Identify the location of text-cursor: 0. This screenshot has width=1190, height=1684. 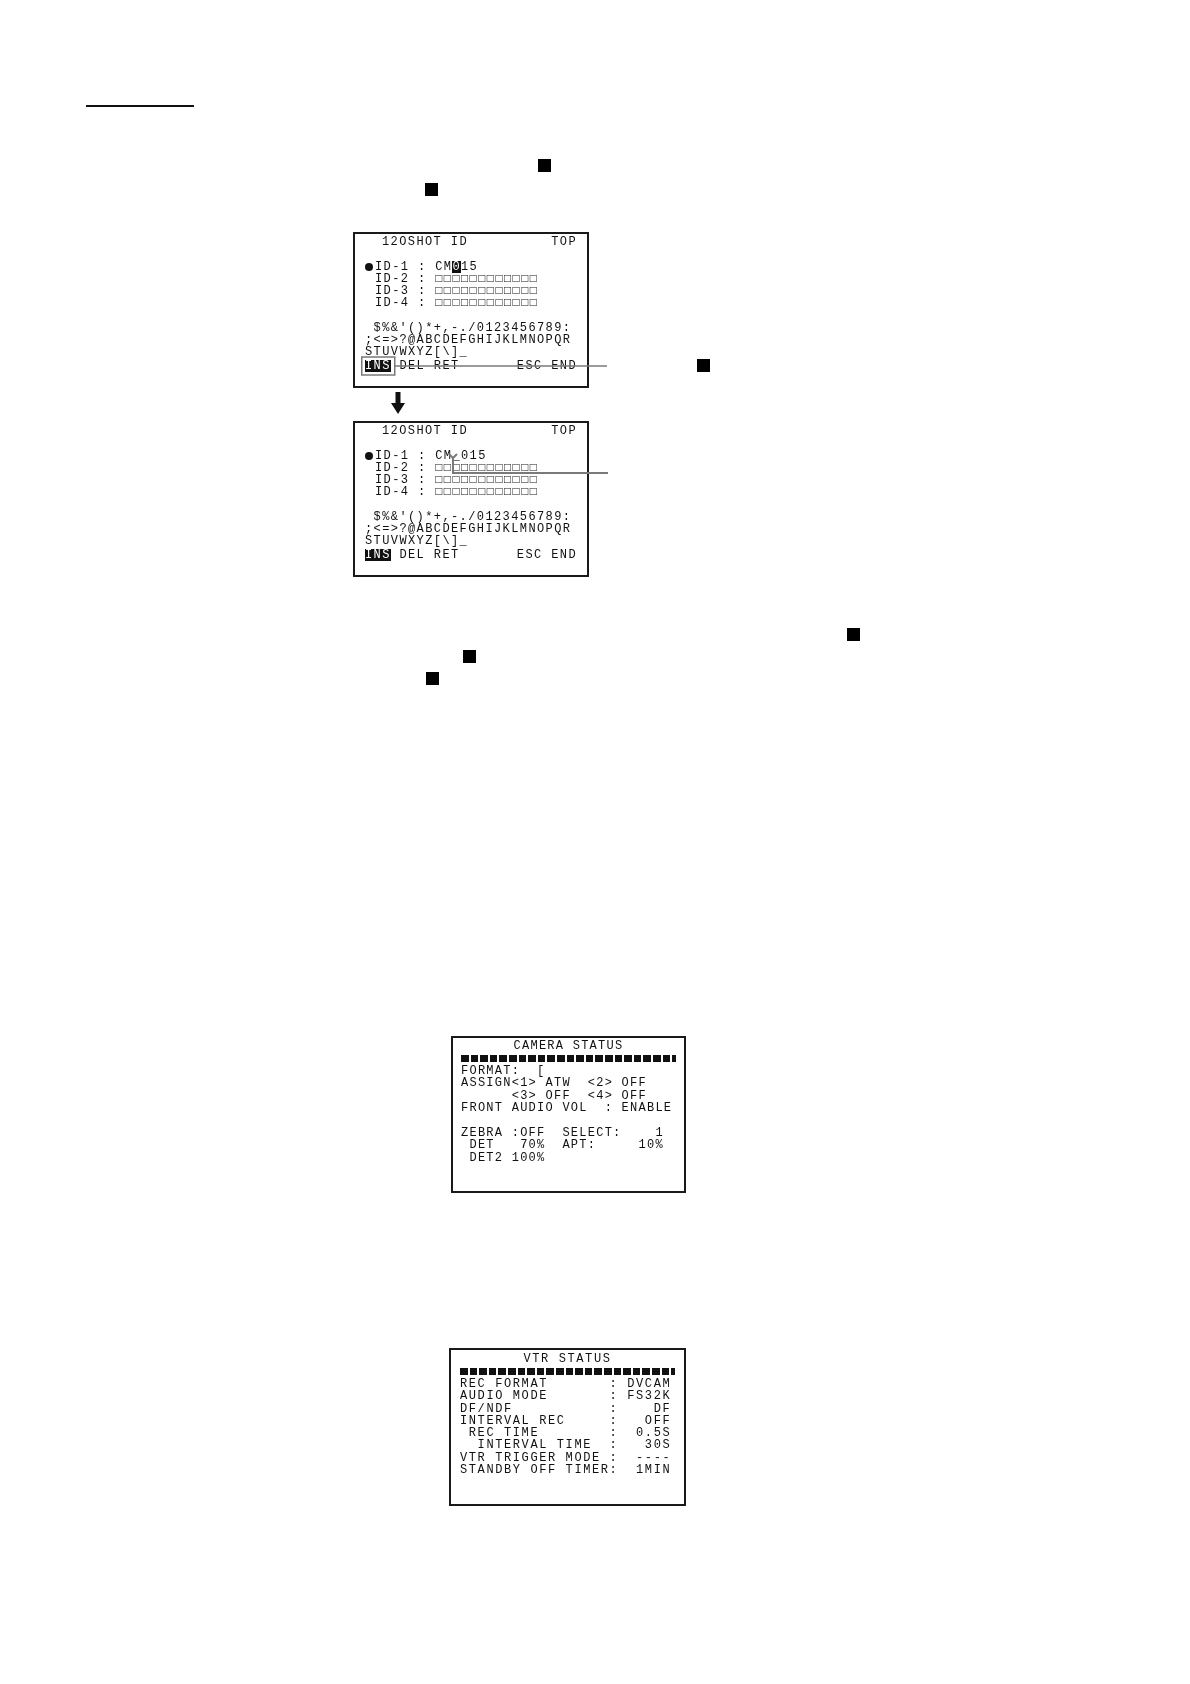
(456, 267).